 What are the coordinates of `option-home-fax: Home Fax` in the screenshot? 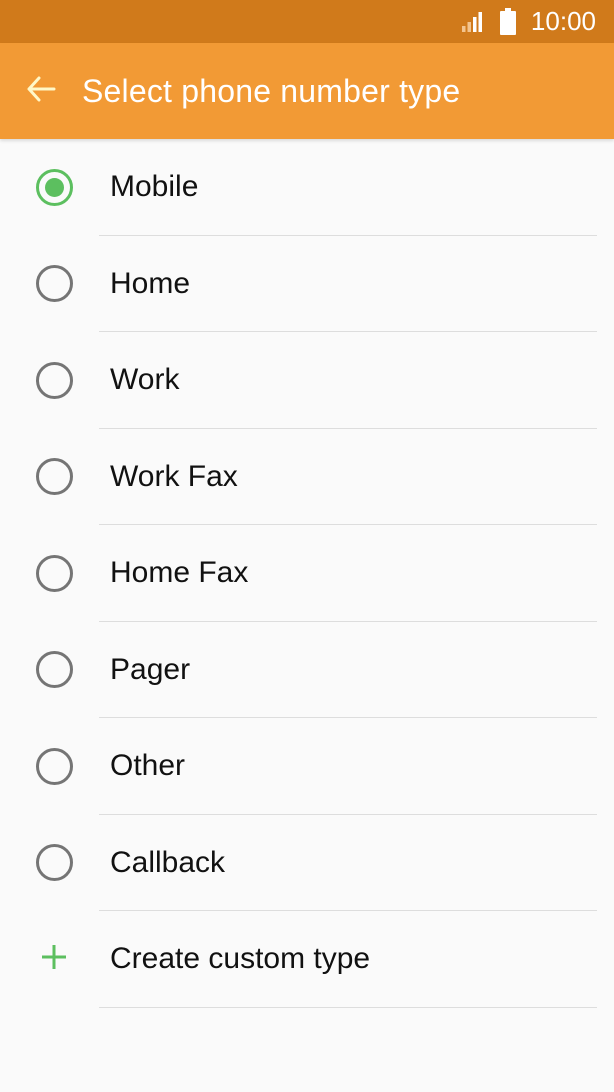 It's located at (307, 573).